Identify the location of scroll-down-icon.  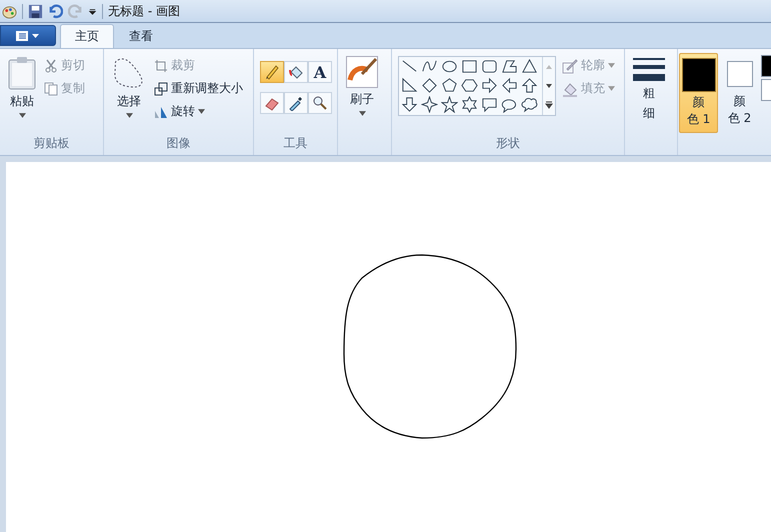
(549, 86).